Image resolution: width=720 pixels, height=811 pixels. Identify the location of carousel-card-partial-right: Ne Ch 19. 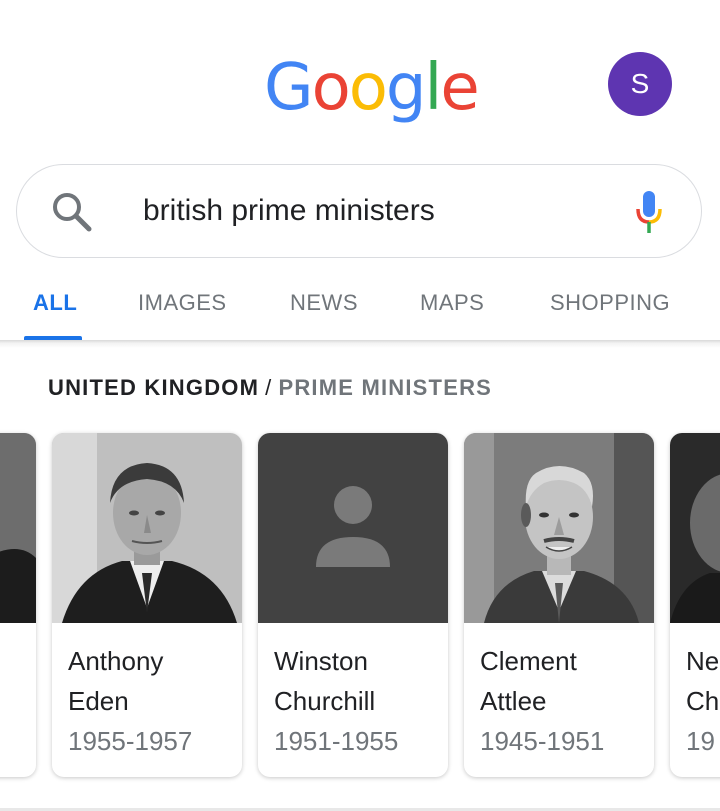
(695, 605).